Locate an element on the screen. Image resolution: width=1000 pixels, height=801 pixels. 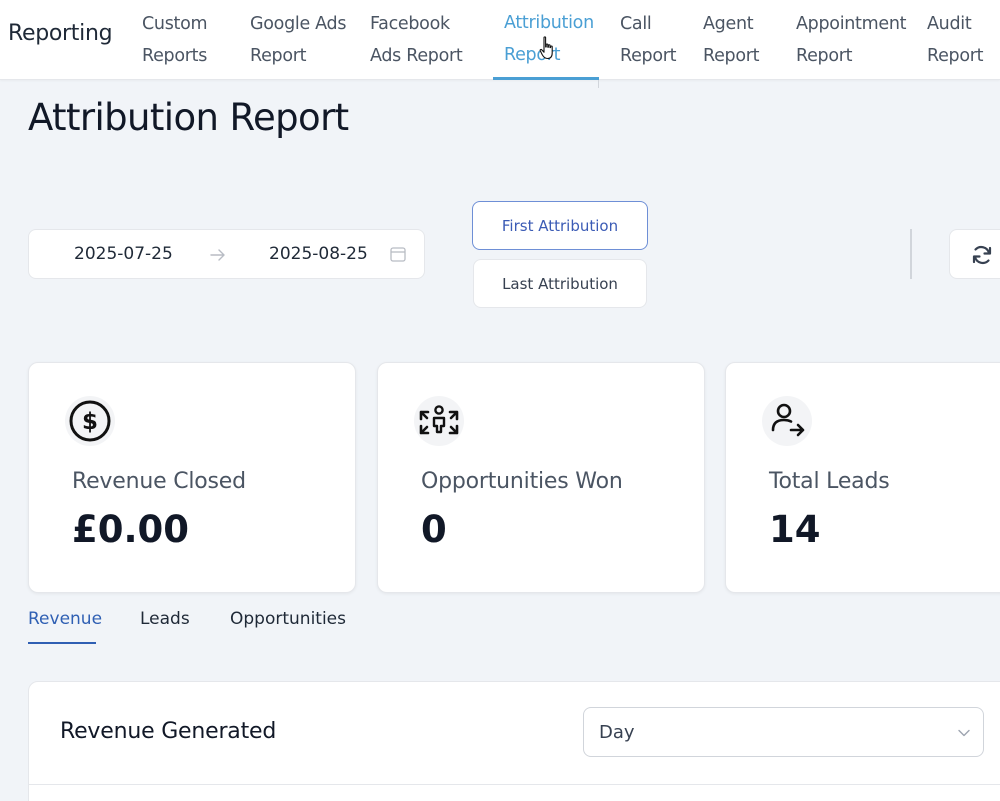
refresh-icon is located at coordinates (982, 255).